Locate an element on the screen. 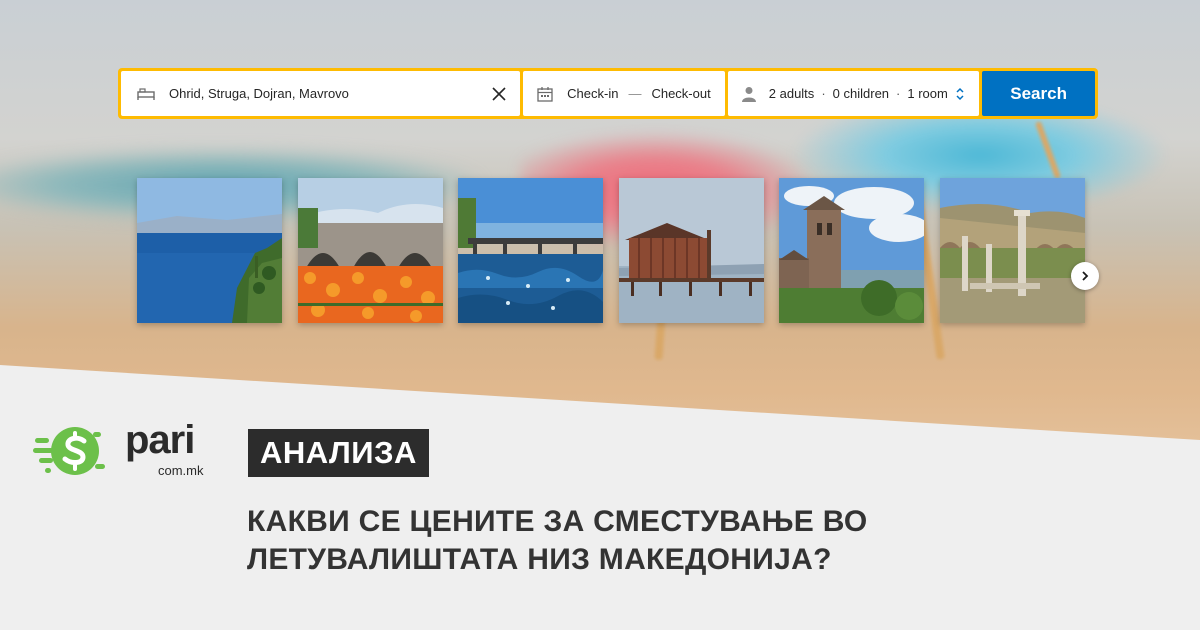 This screenshot has width=1200, height=630. rooms-count: 1 room is located at coordinates (927, 93).